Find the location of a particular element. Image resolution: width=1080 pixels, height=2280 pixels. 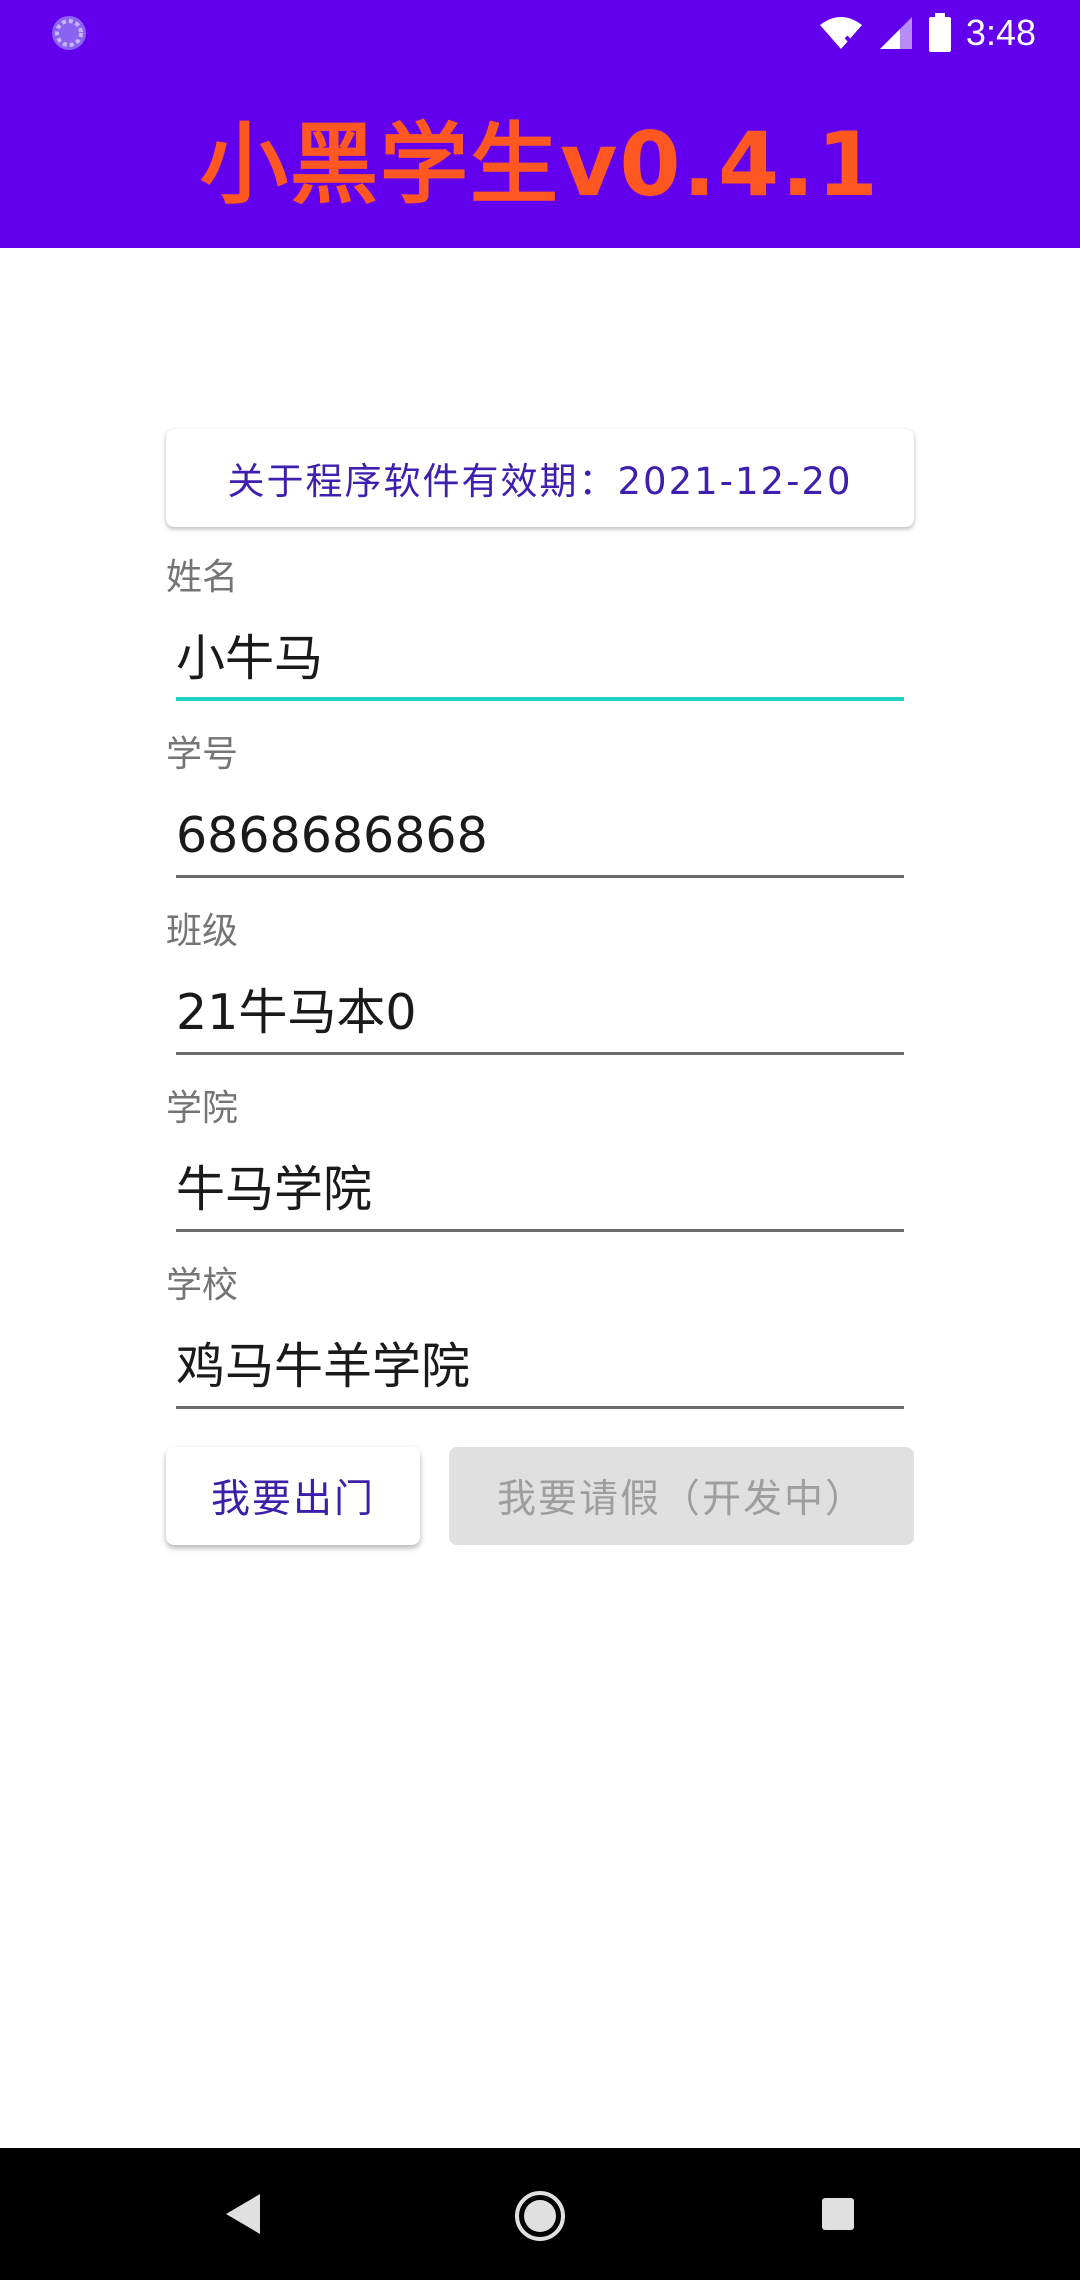

home-icon is located at coordinates (540, 2216).